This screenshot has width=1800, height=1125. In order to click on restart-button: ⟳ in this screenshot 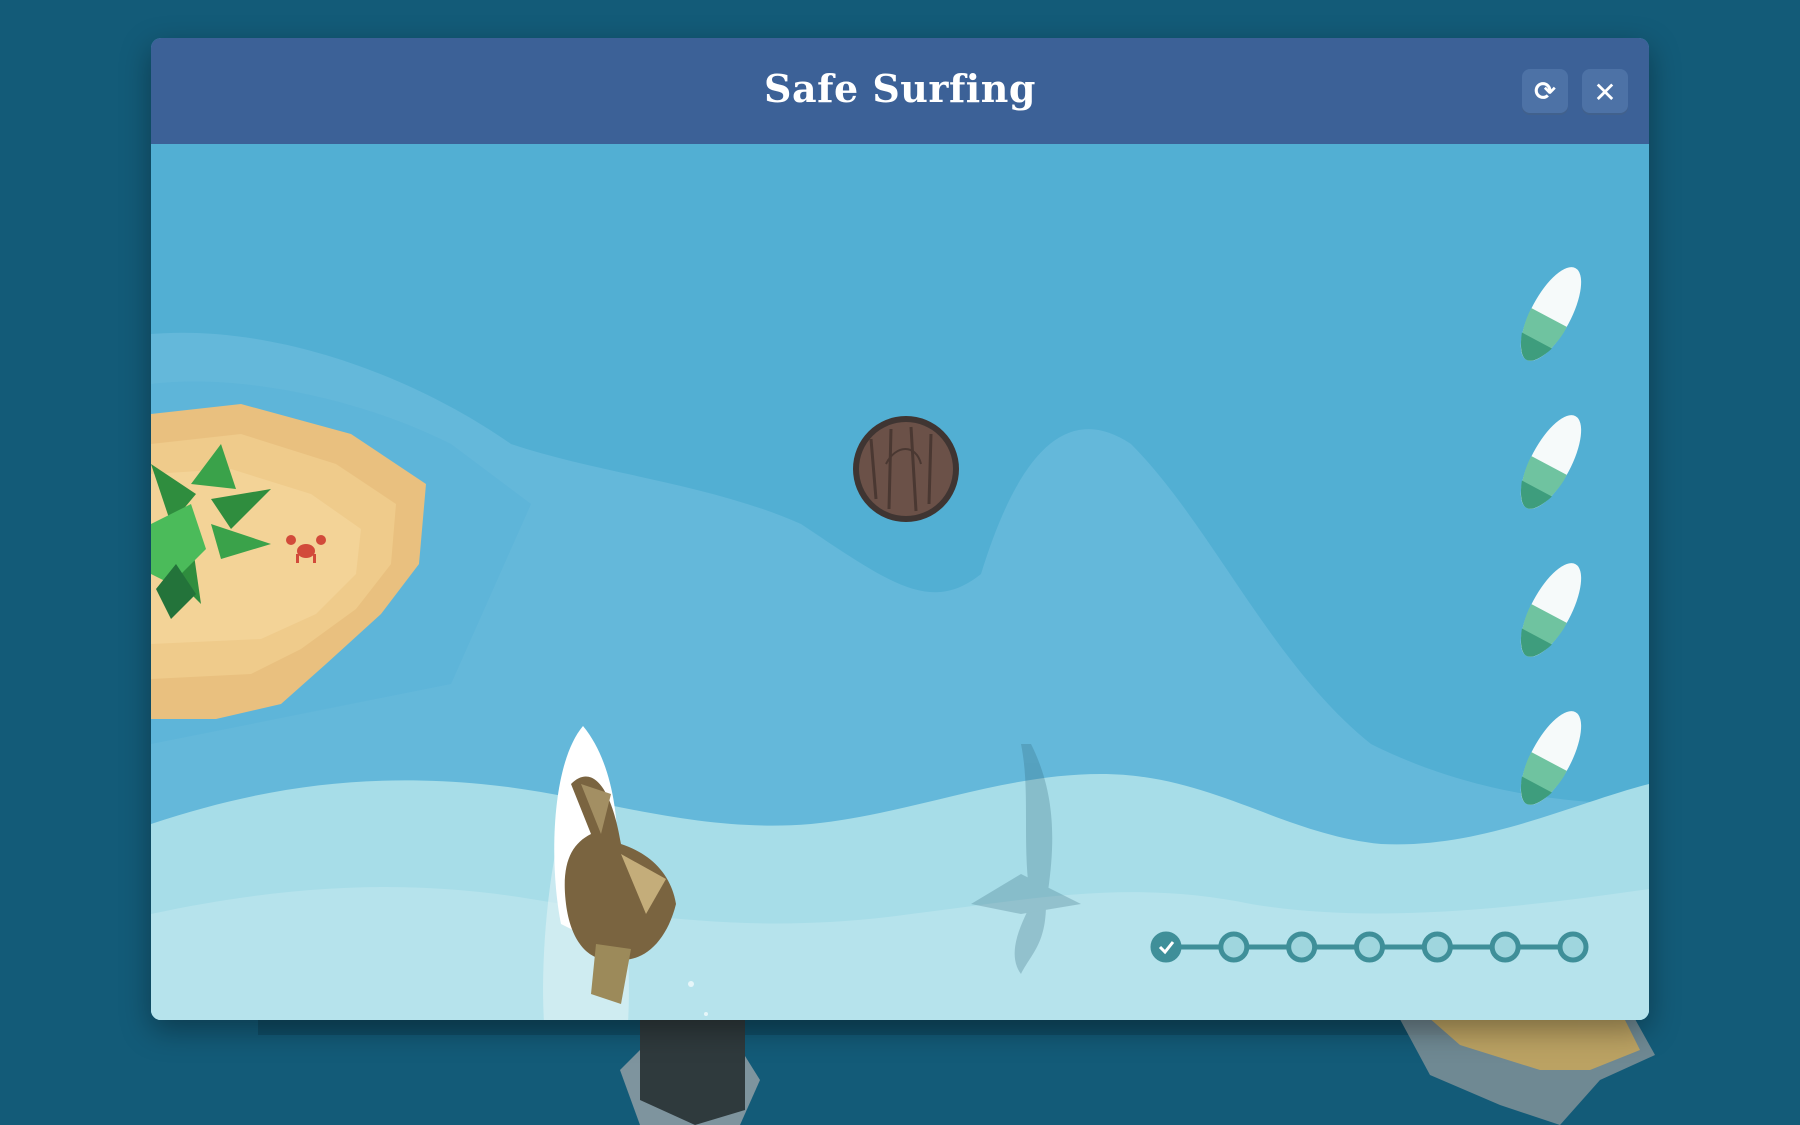, I will do `click(1545, 92)`.